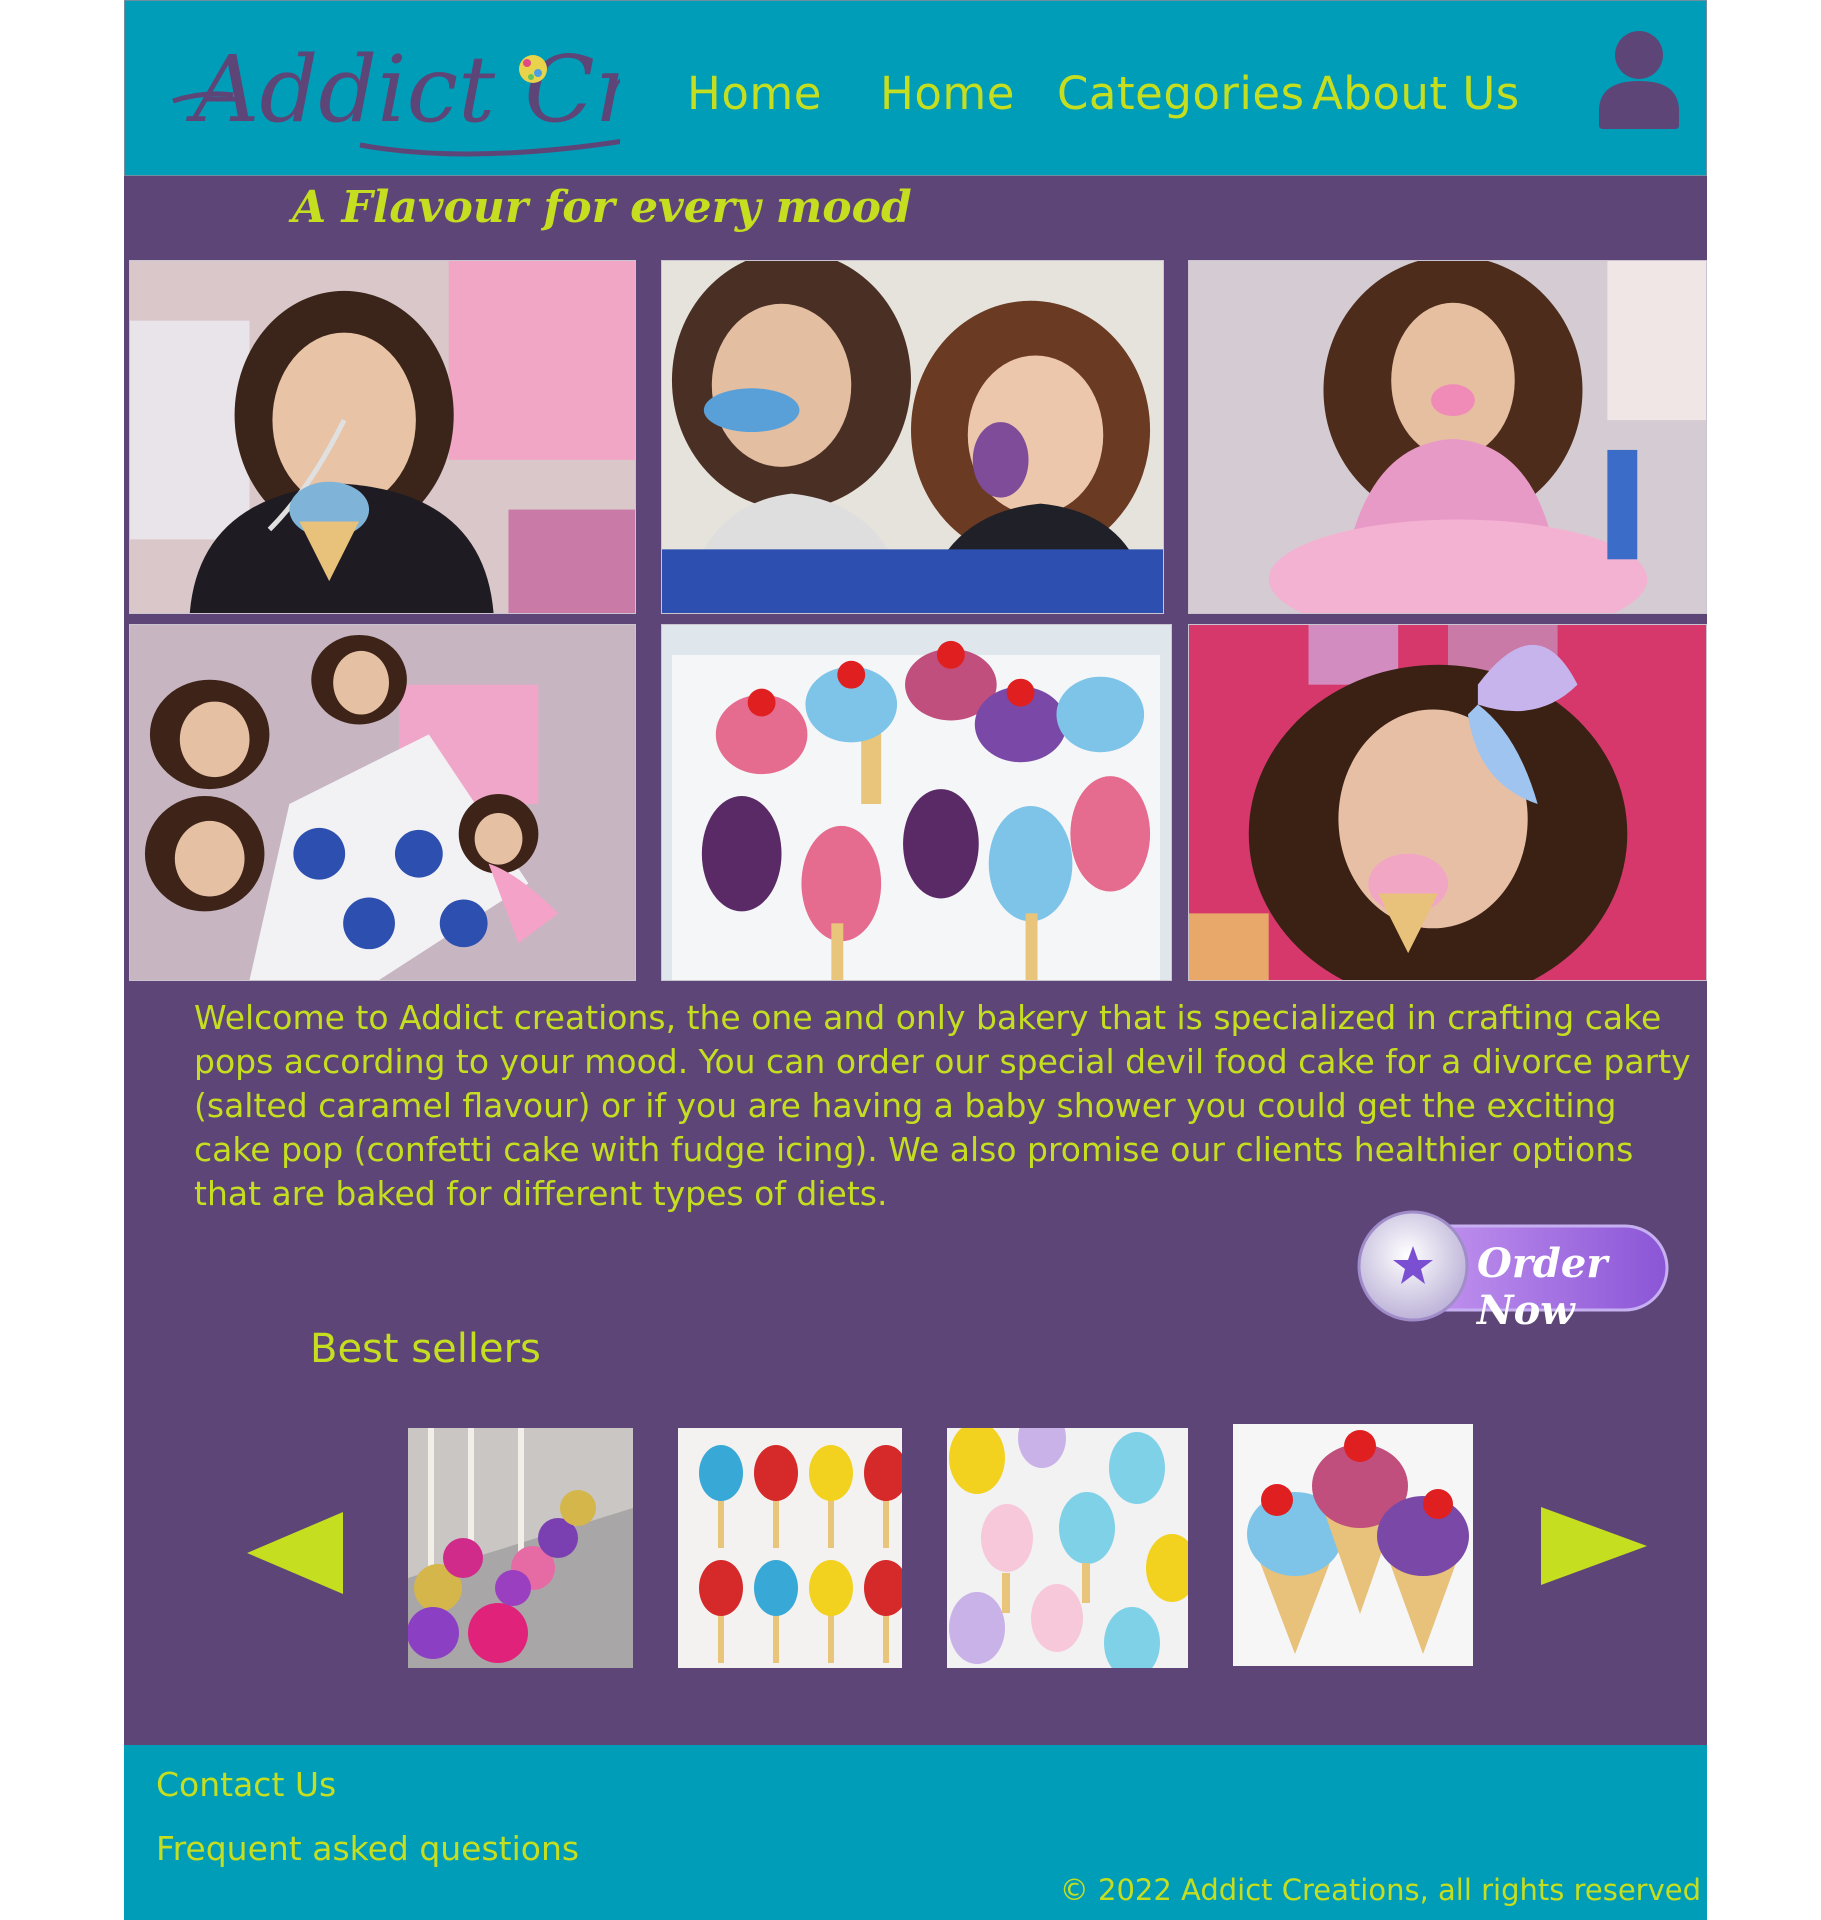 The image size is (1821, 1920). Describe the element at coordinates (246, 1784) in the screenshot. I see `contact-us-link: Contact Us` at that location.